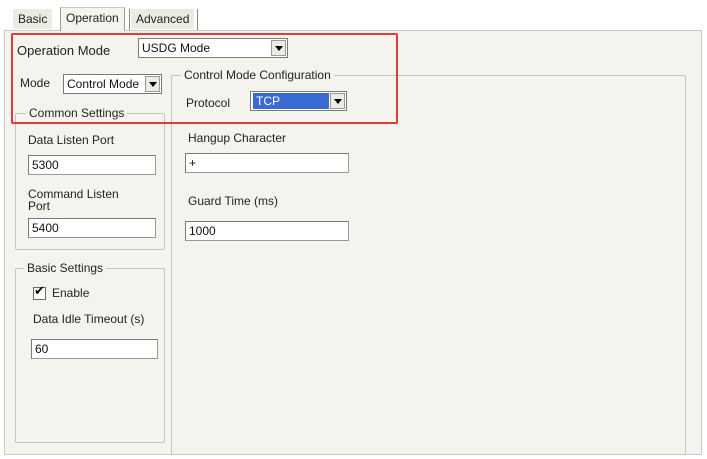 Image resolution: width=707 pixels, height=459 pixels. I want to click on tab-basic: Basic, so click(33, 19).